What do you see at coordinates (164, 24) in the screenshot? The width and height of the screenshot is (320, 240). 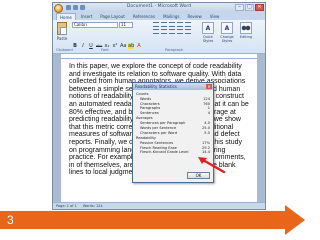 I see `numbering-icon` at bounding box center [164, 24].